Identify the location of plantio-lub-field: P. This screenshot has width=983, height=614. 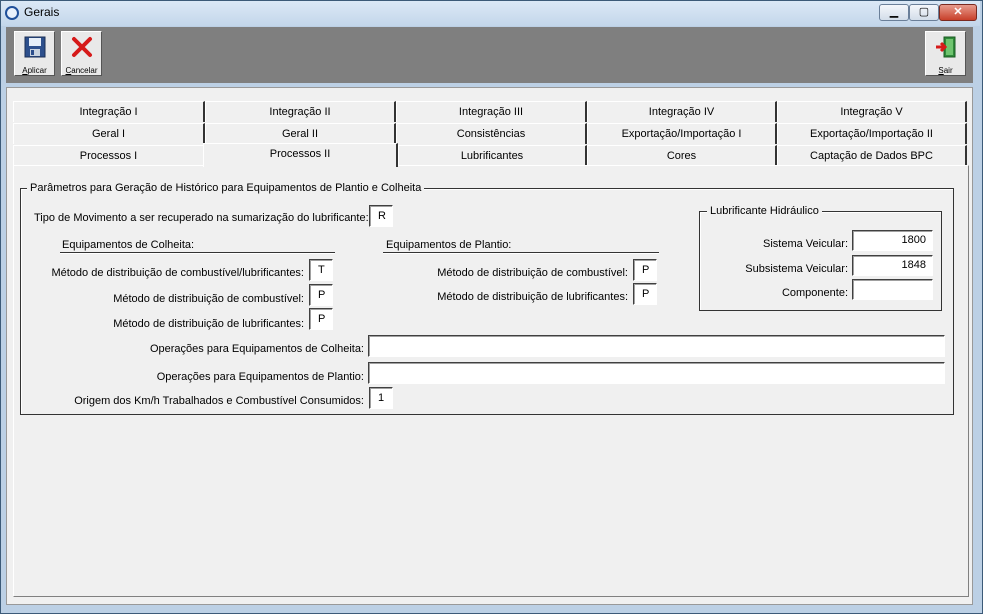
(645, 294).